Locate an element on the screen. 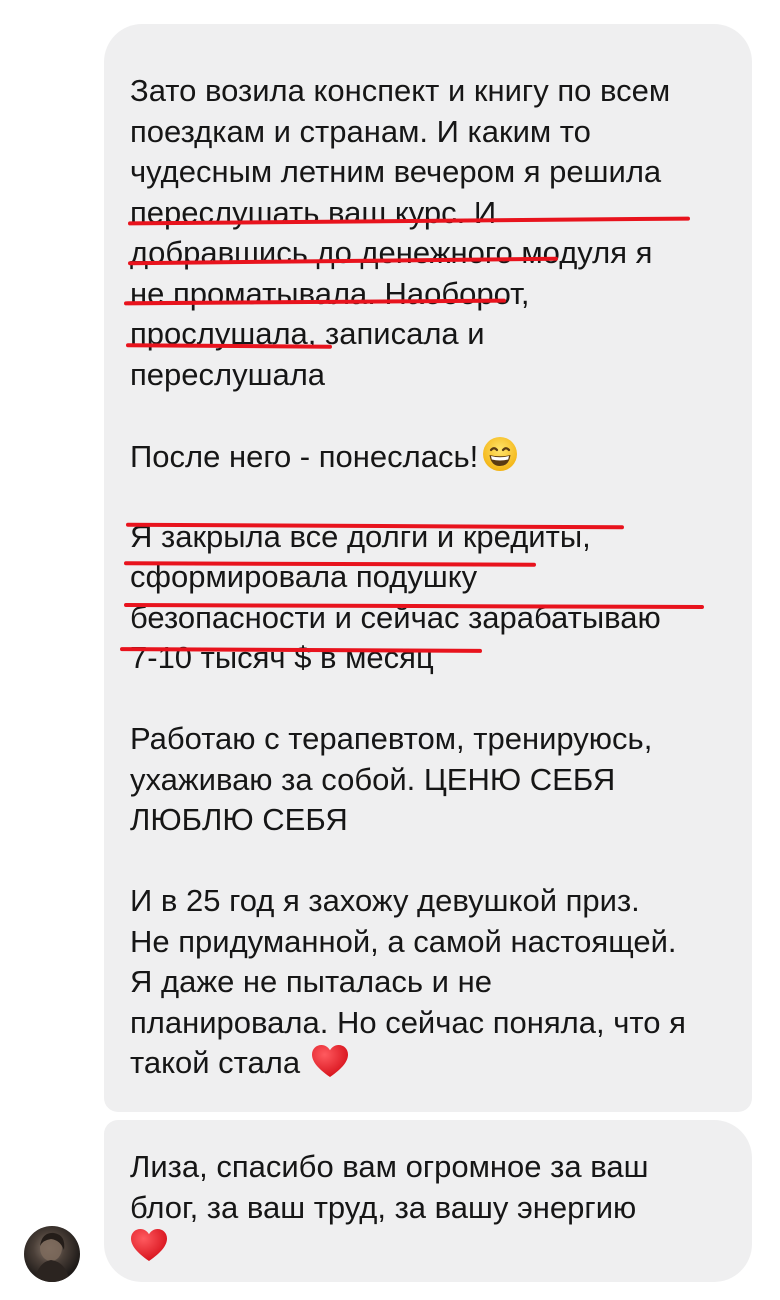 Image resolution: width=780 pixels, height=1300 pixels. message-line: прослушала, записала и is located at coordinates (307, 333).